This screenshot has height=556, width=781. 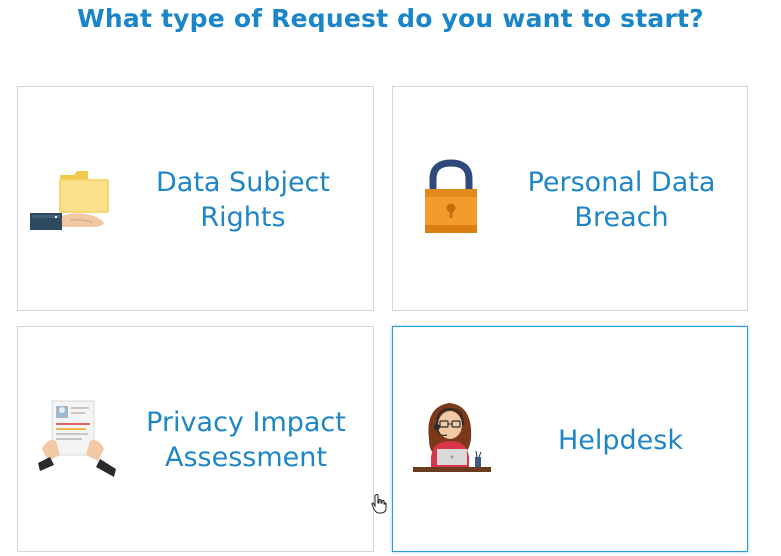 What do you see at coordinates (621, 182) in the screenshot?
I see `card-label-line1: Personal Data` at bounding box center [621, 182].